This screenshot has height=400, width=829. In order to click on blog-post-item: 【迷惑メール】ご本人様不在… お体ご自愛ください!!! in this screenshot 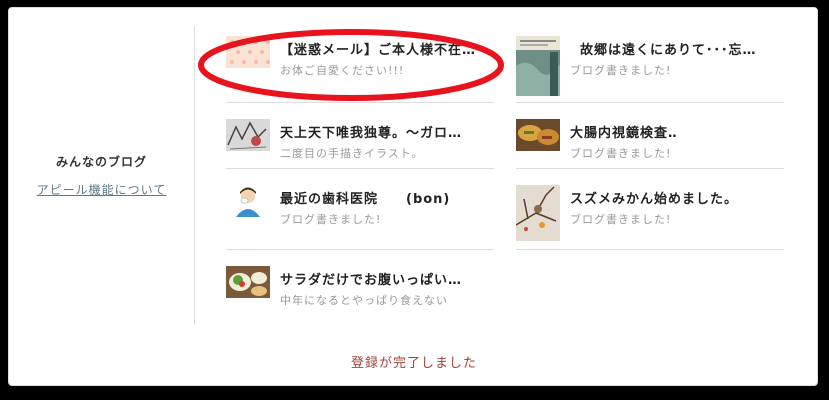, I will do `click(360, 69)`.